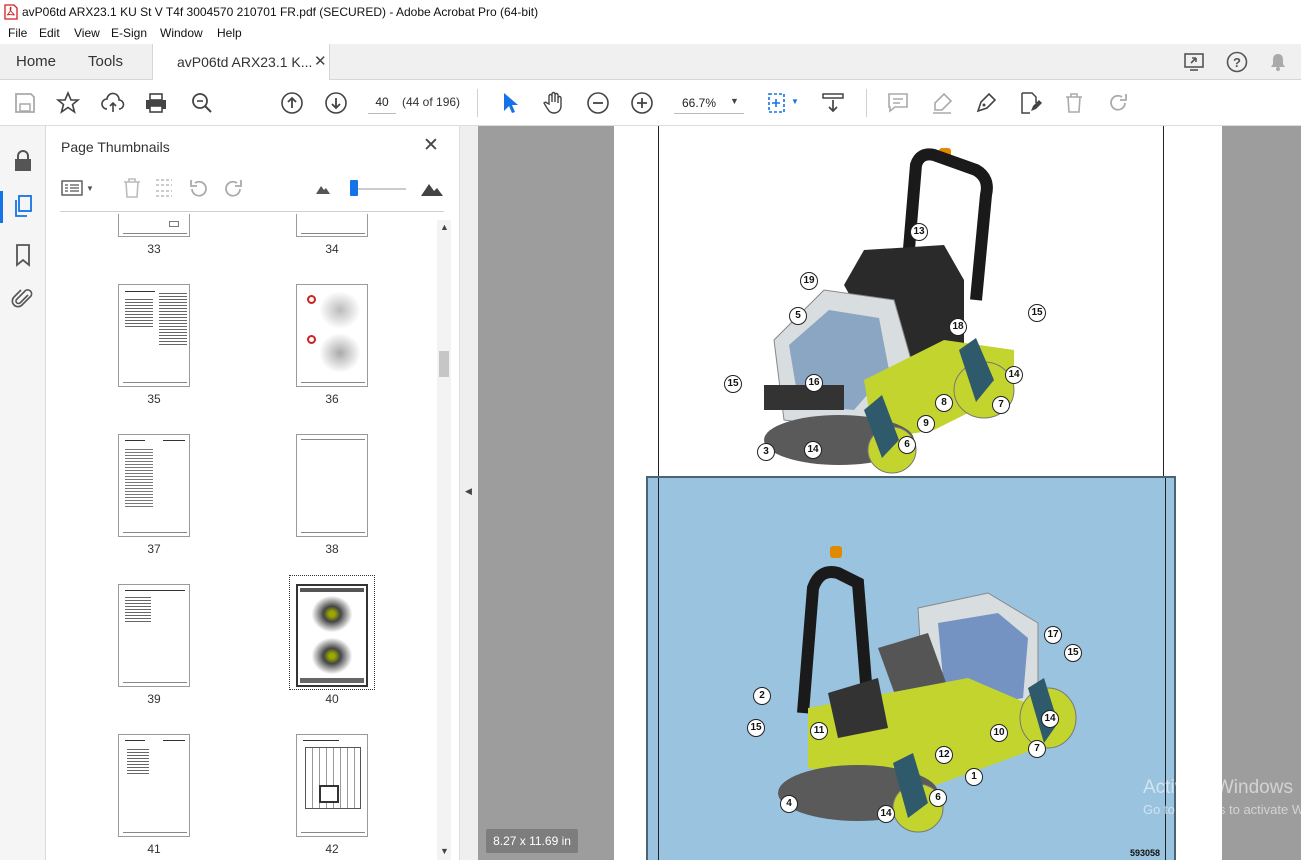 The width and height of the screenshot is (1301, 860). Describe the element at coordinates (598, 103) in the screenshot. I see `zoom-out-icon` at that location.